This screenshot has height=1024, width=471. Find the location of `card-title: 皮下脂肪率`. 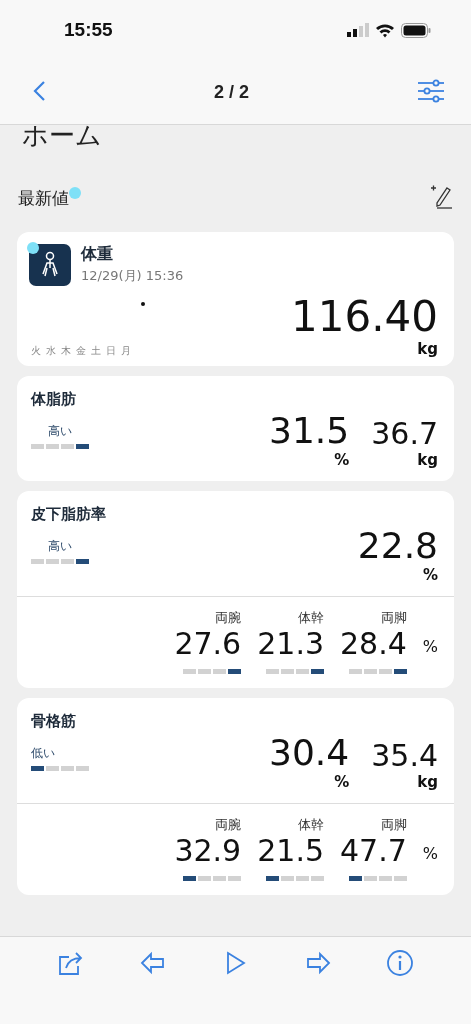

card-title: 皮下脂肪率 is located at coordinates (68, 514).